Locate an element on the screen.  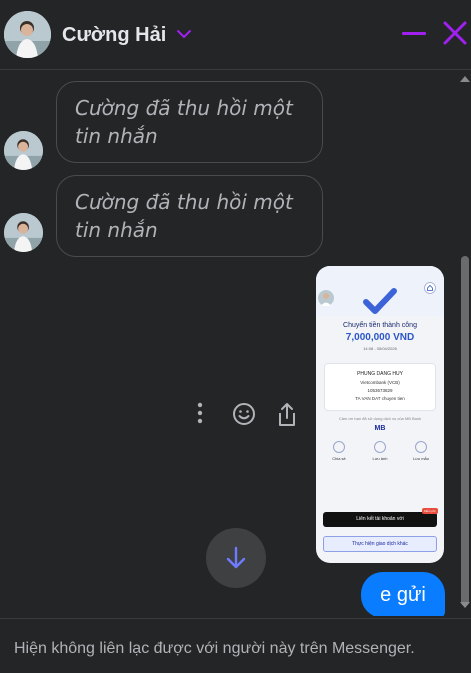
contact-name: Cường Hải is located at coordinates (114, 35).